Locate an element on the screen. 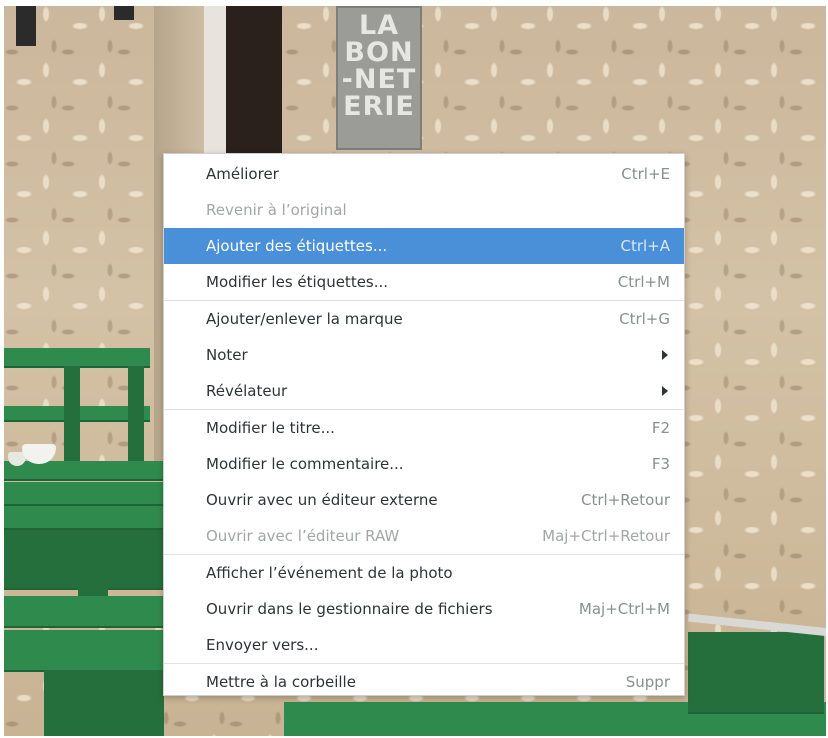 The width and height of the screenshot is (828, 738). menu-item-shortcut: Ctrl+M is located at coordinates (643, 282).